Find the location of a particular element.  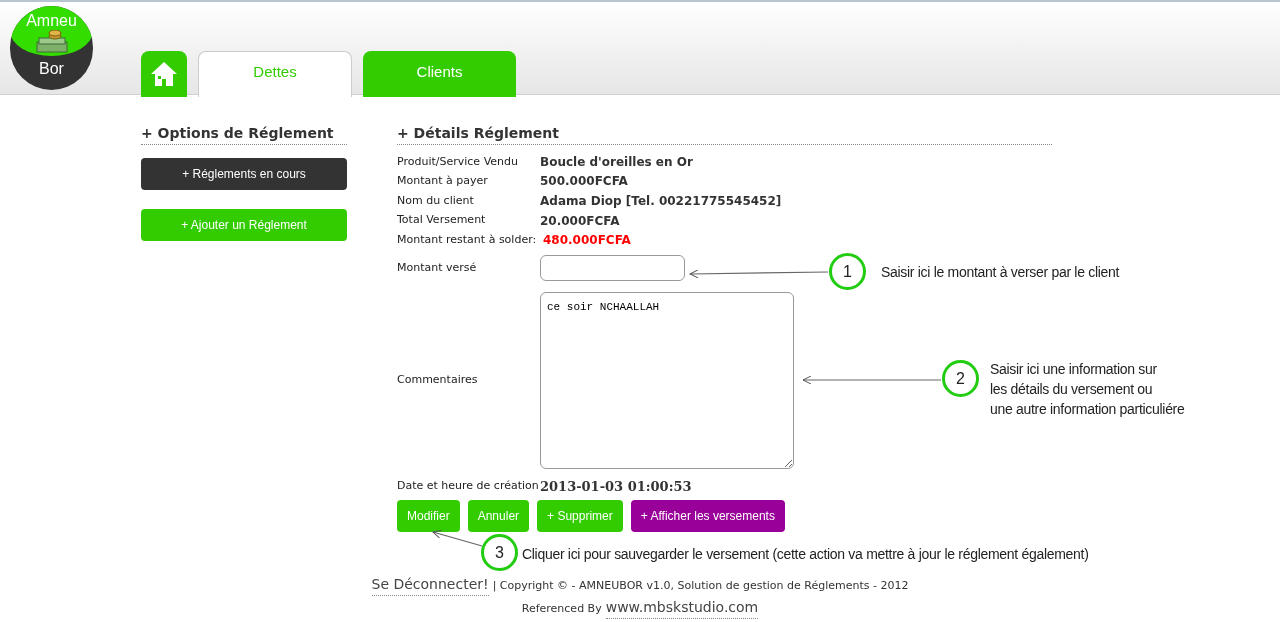

number-badge: 3 is located at coordinates (499, 552).